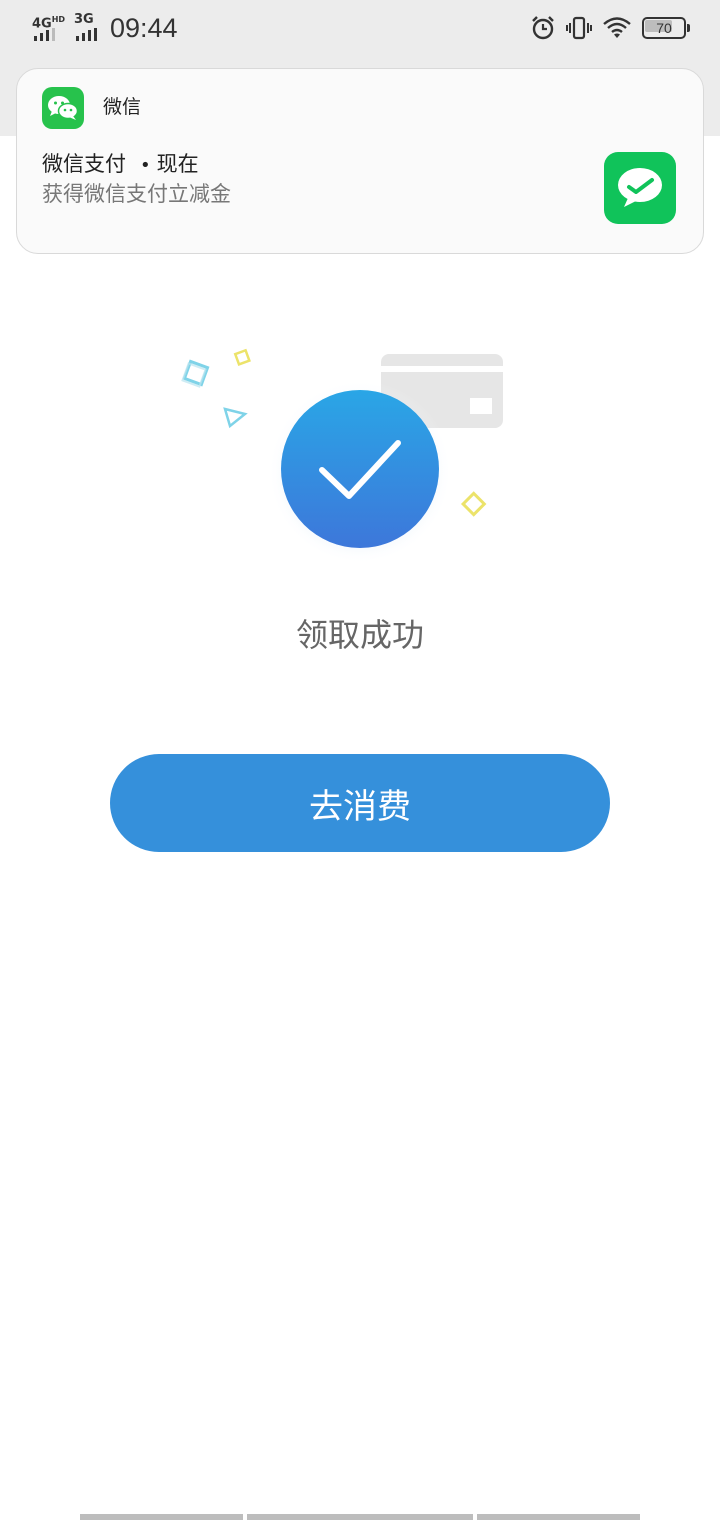 The image size is (720, 1520). I want to click on success-illustration, so click(360, 460).